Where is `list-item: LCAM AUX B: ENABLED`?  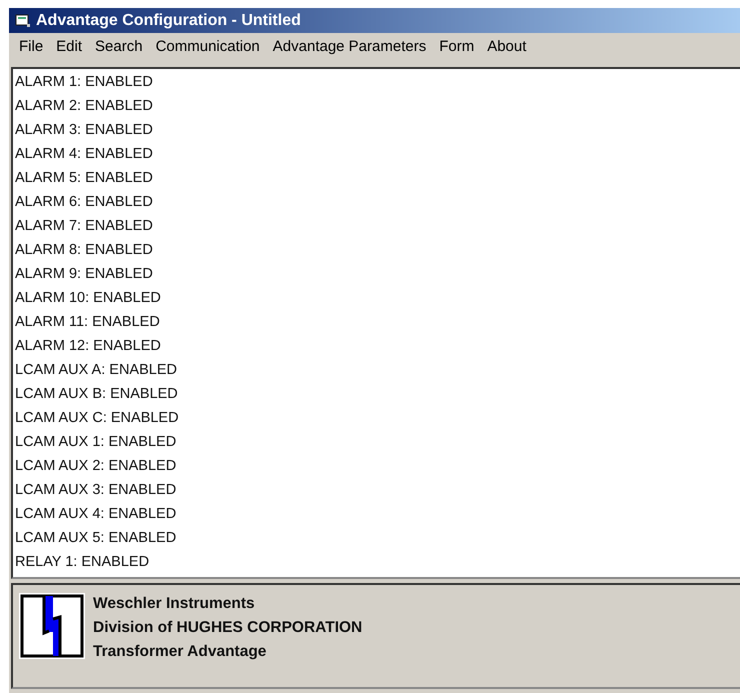 list-item: LCAM AUX B: ENABLED is located at coordinates (377, 396).